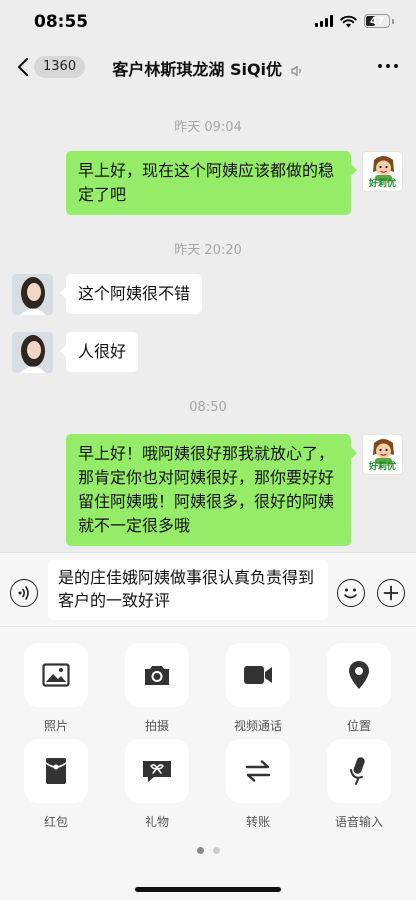 Image resolution: width=416 pixels, height=900 pixels. I want to click on chat-header: 1360 客户林斯琪龙湖 SiQi优, so click(208, 67).